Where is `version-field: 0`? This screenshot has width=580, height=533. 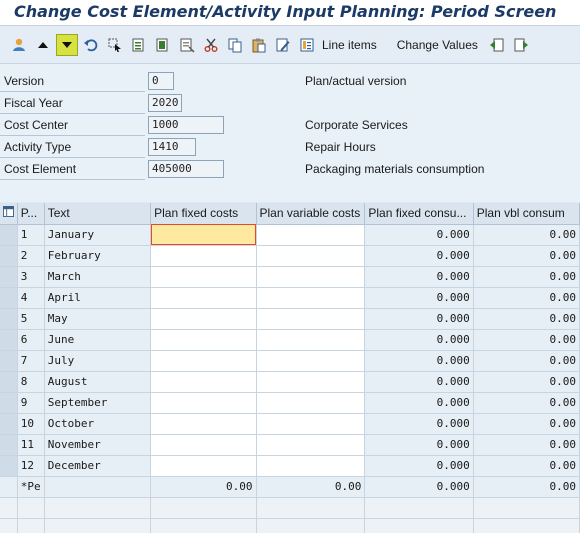
version-field: 0 is located at coordinates (161, 81).